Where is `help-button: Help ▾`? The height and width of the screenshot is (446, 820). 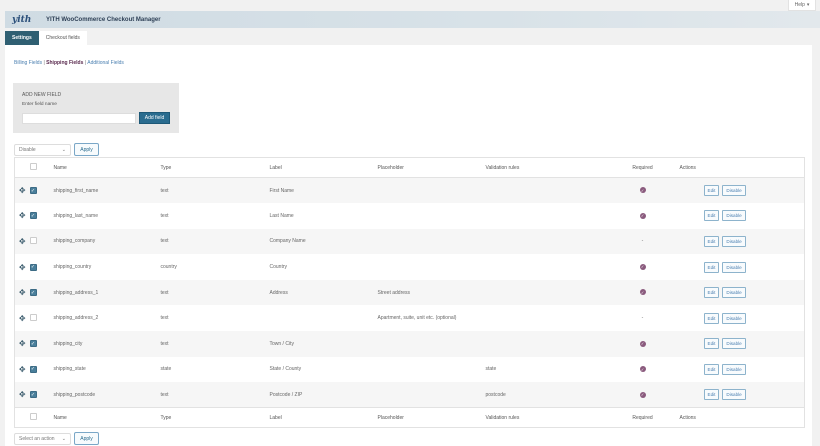 help-button: Help ▾ is located at coordinates (802, 5).